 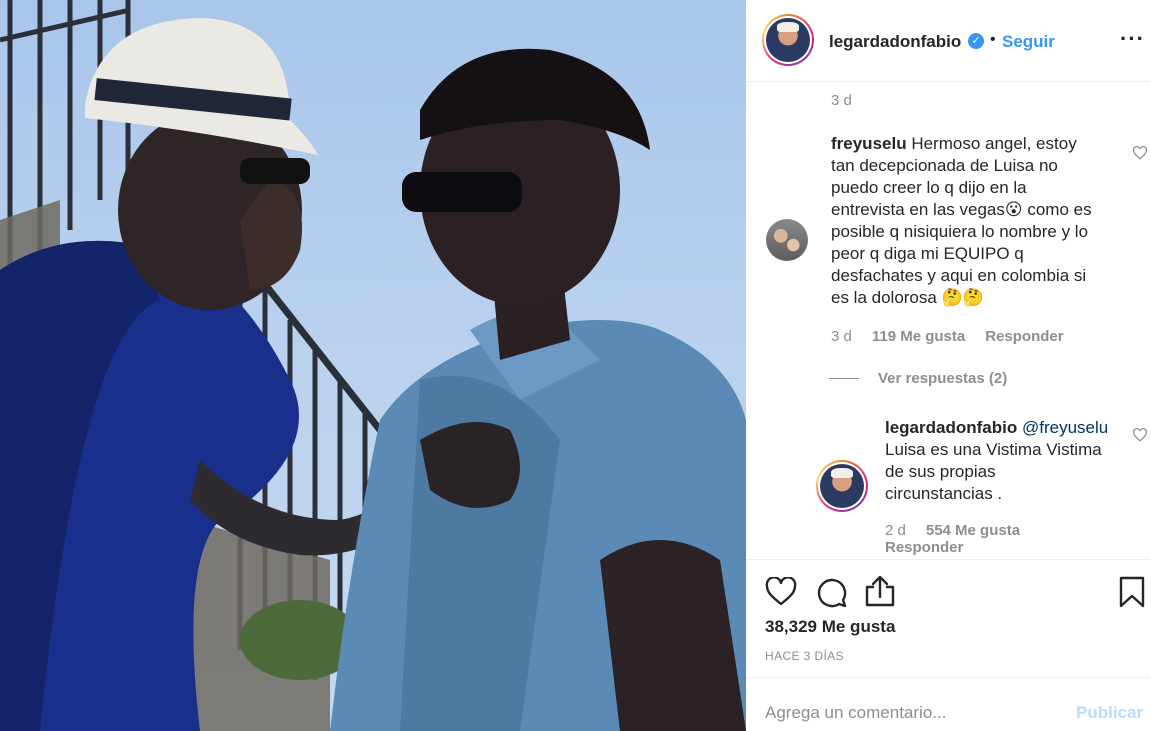 What do you see at coordinates (994, 143) in the screenshot?
I see `comment-line: Hermoso angel, estoy` at bounding box center [994, 143].